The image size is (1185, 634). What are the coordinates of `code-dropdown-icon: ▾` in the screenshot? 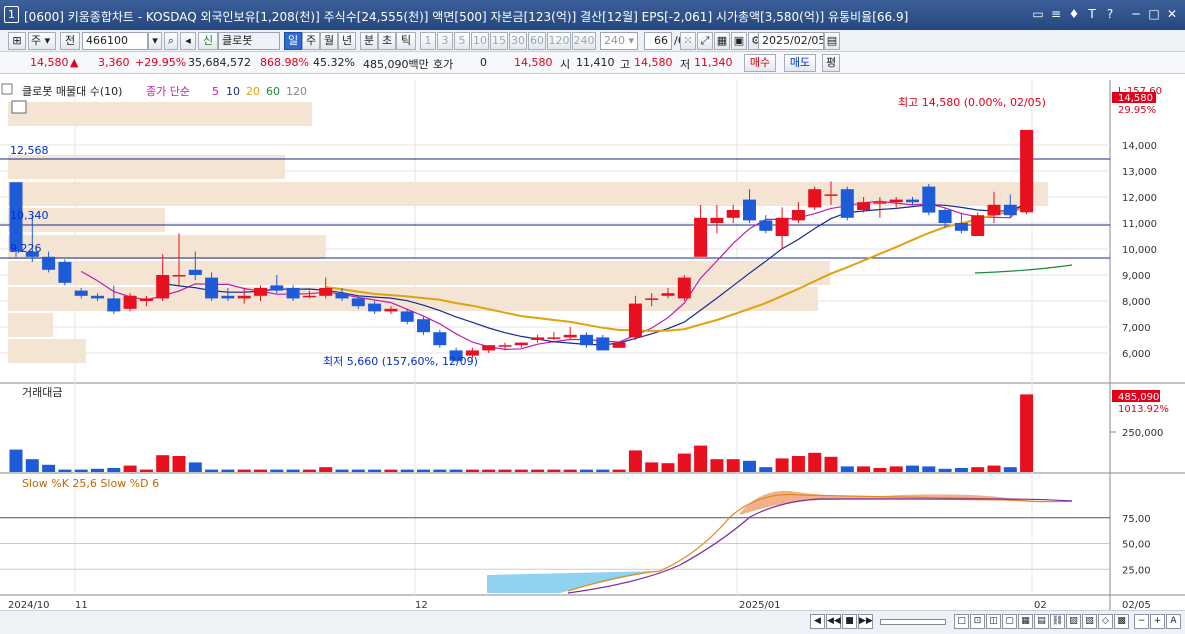 It's located at (155, 41).